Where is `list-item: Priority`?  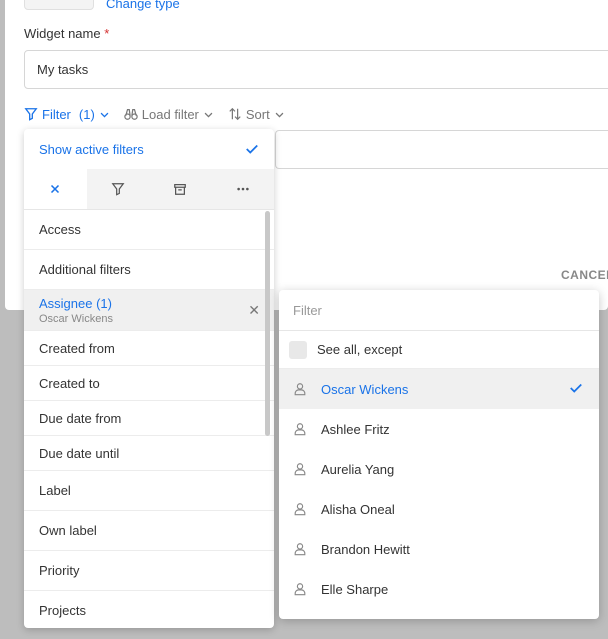 list-item: Priority is located at coordinates (149, 571).